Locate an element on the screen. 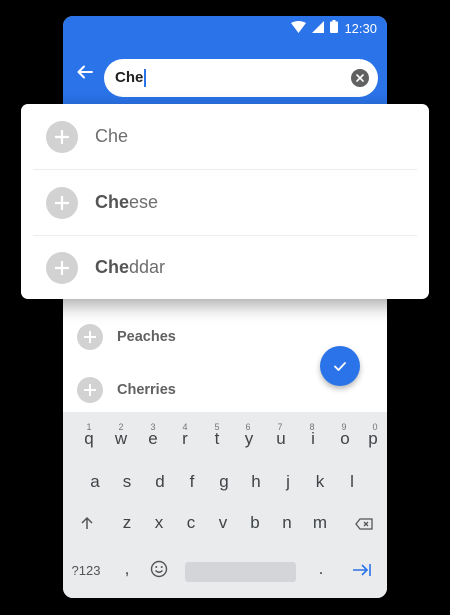 The image size is (450, 615). key-n: n is located at coordinates (287, 523).